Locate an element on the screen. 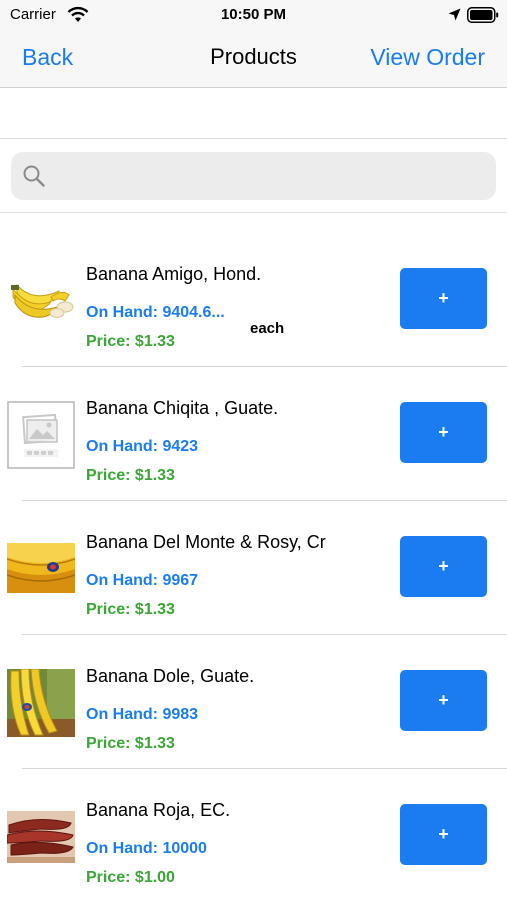 This screenshot has width=507, height=900. status-time: 10:50 PM is located at coordinates (253, 14).